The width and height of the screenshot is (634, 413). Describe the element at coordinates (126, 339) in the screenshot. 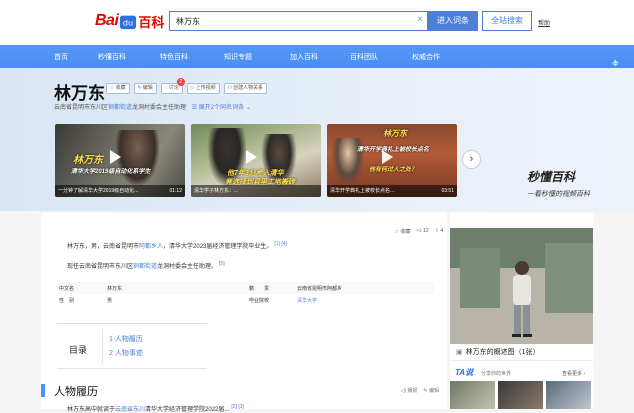

I see `toc-item: 1 人物履历` at that location.